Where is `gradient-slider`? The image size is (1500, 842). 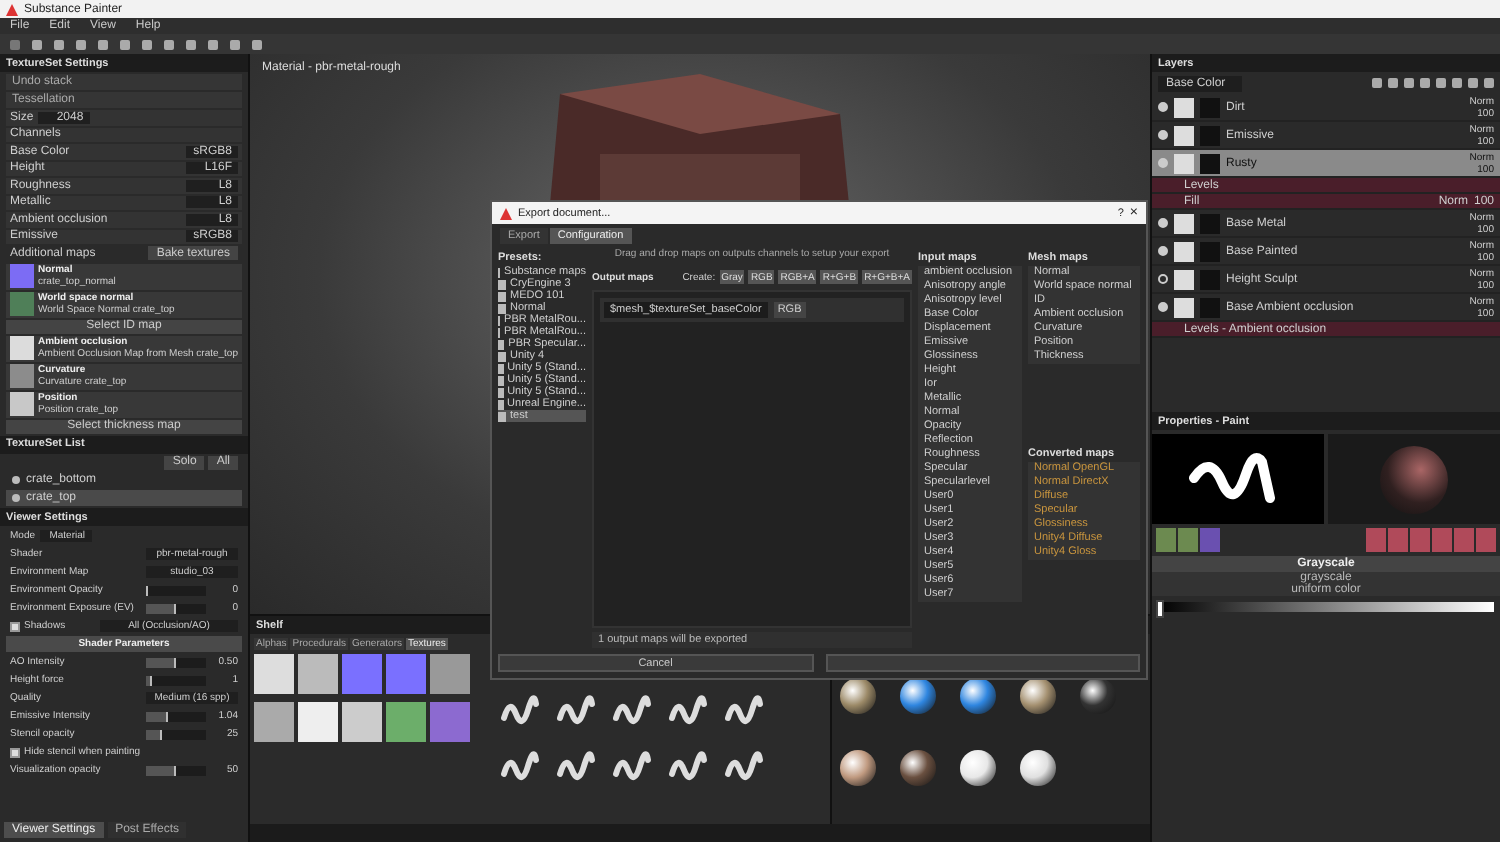
gradient-slider is located at coordinates (1326, 607).